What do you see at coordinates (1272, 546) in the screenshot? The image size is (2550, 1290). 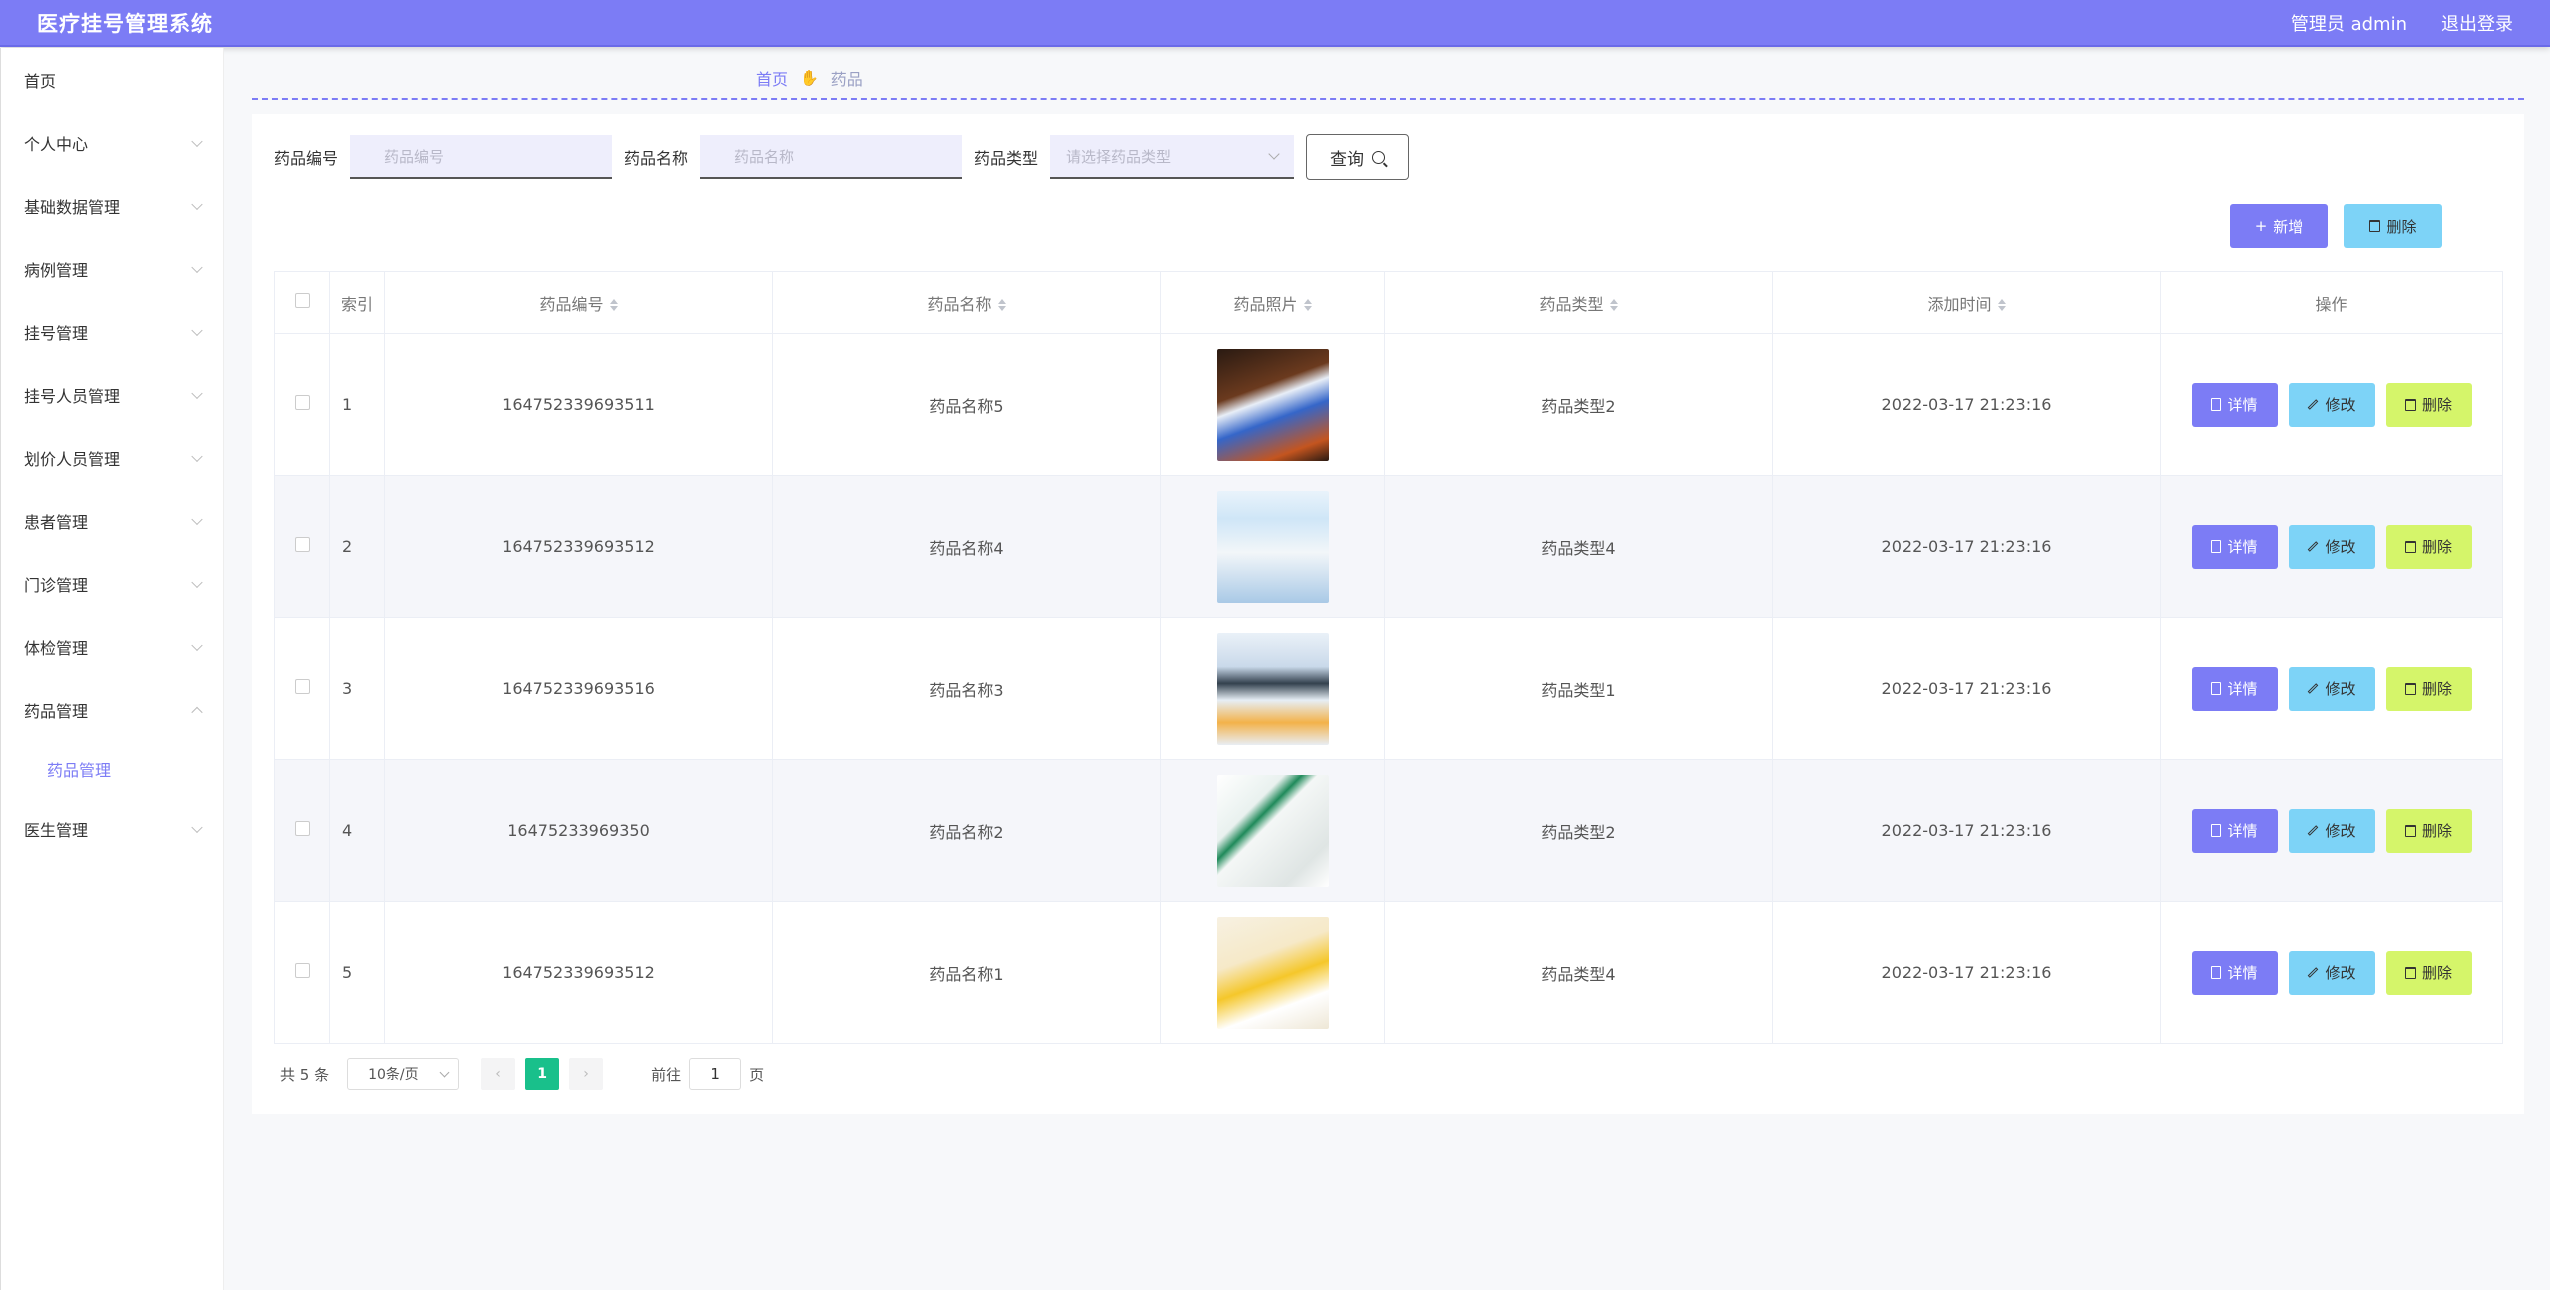 I see `supplement-bottle-photo` at bounding box center [1272, 546].